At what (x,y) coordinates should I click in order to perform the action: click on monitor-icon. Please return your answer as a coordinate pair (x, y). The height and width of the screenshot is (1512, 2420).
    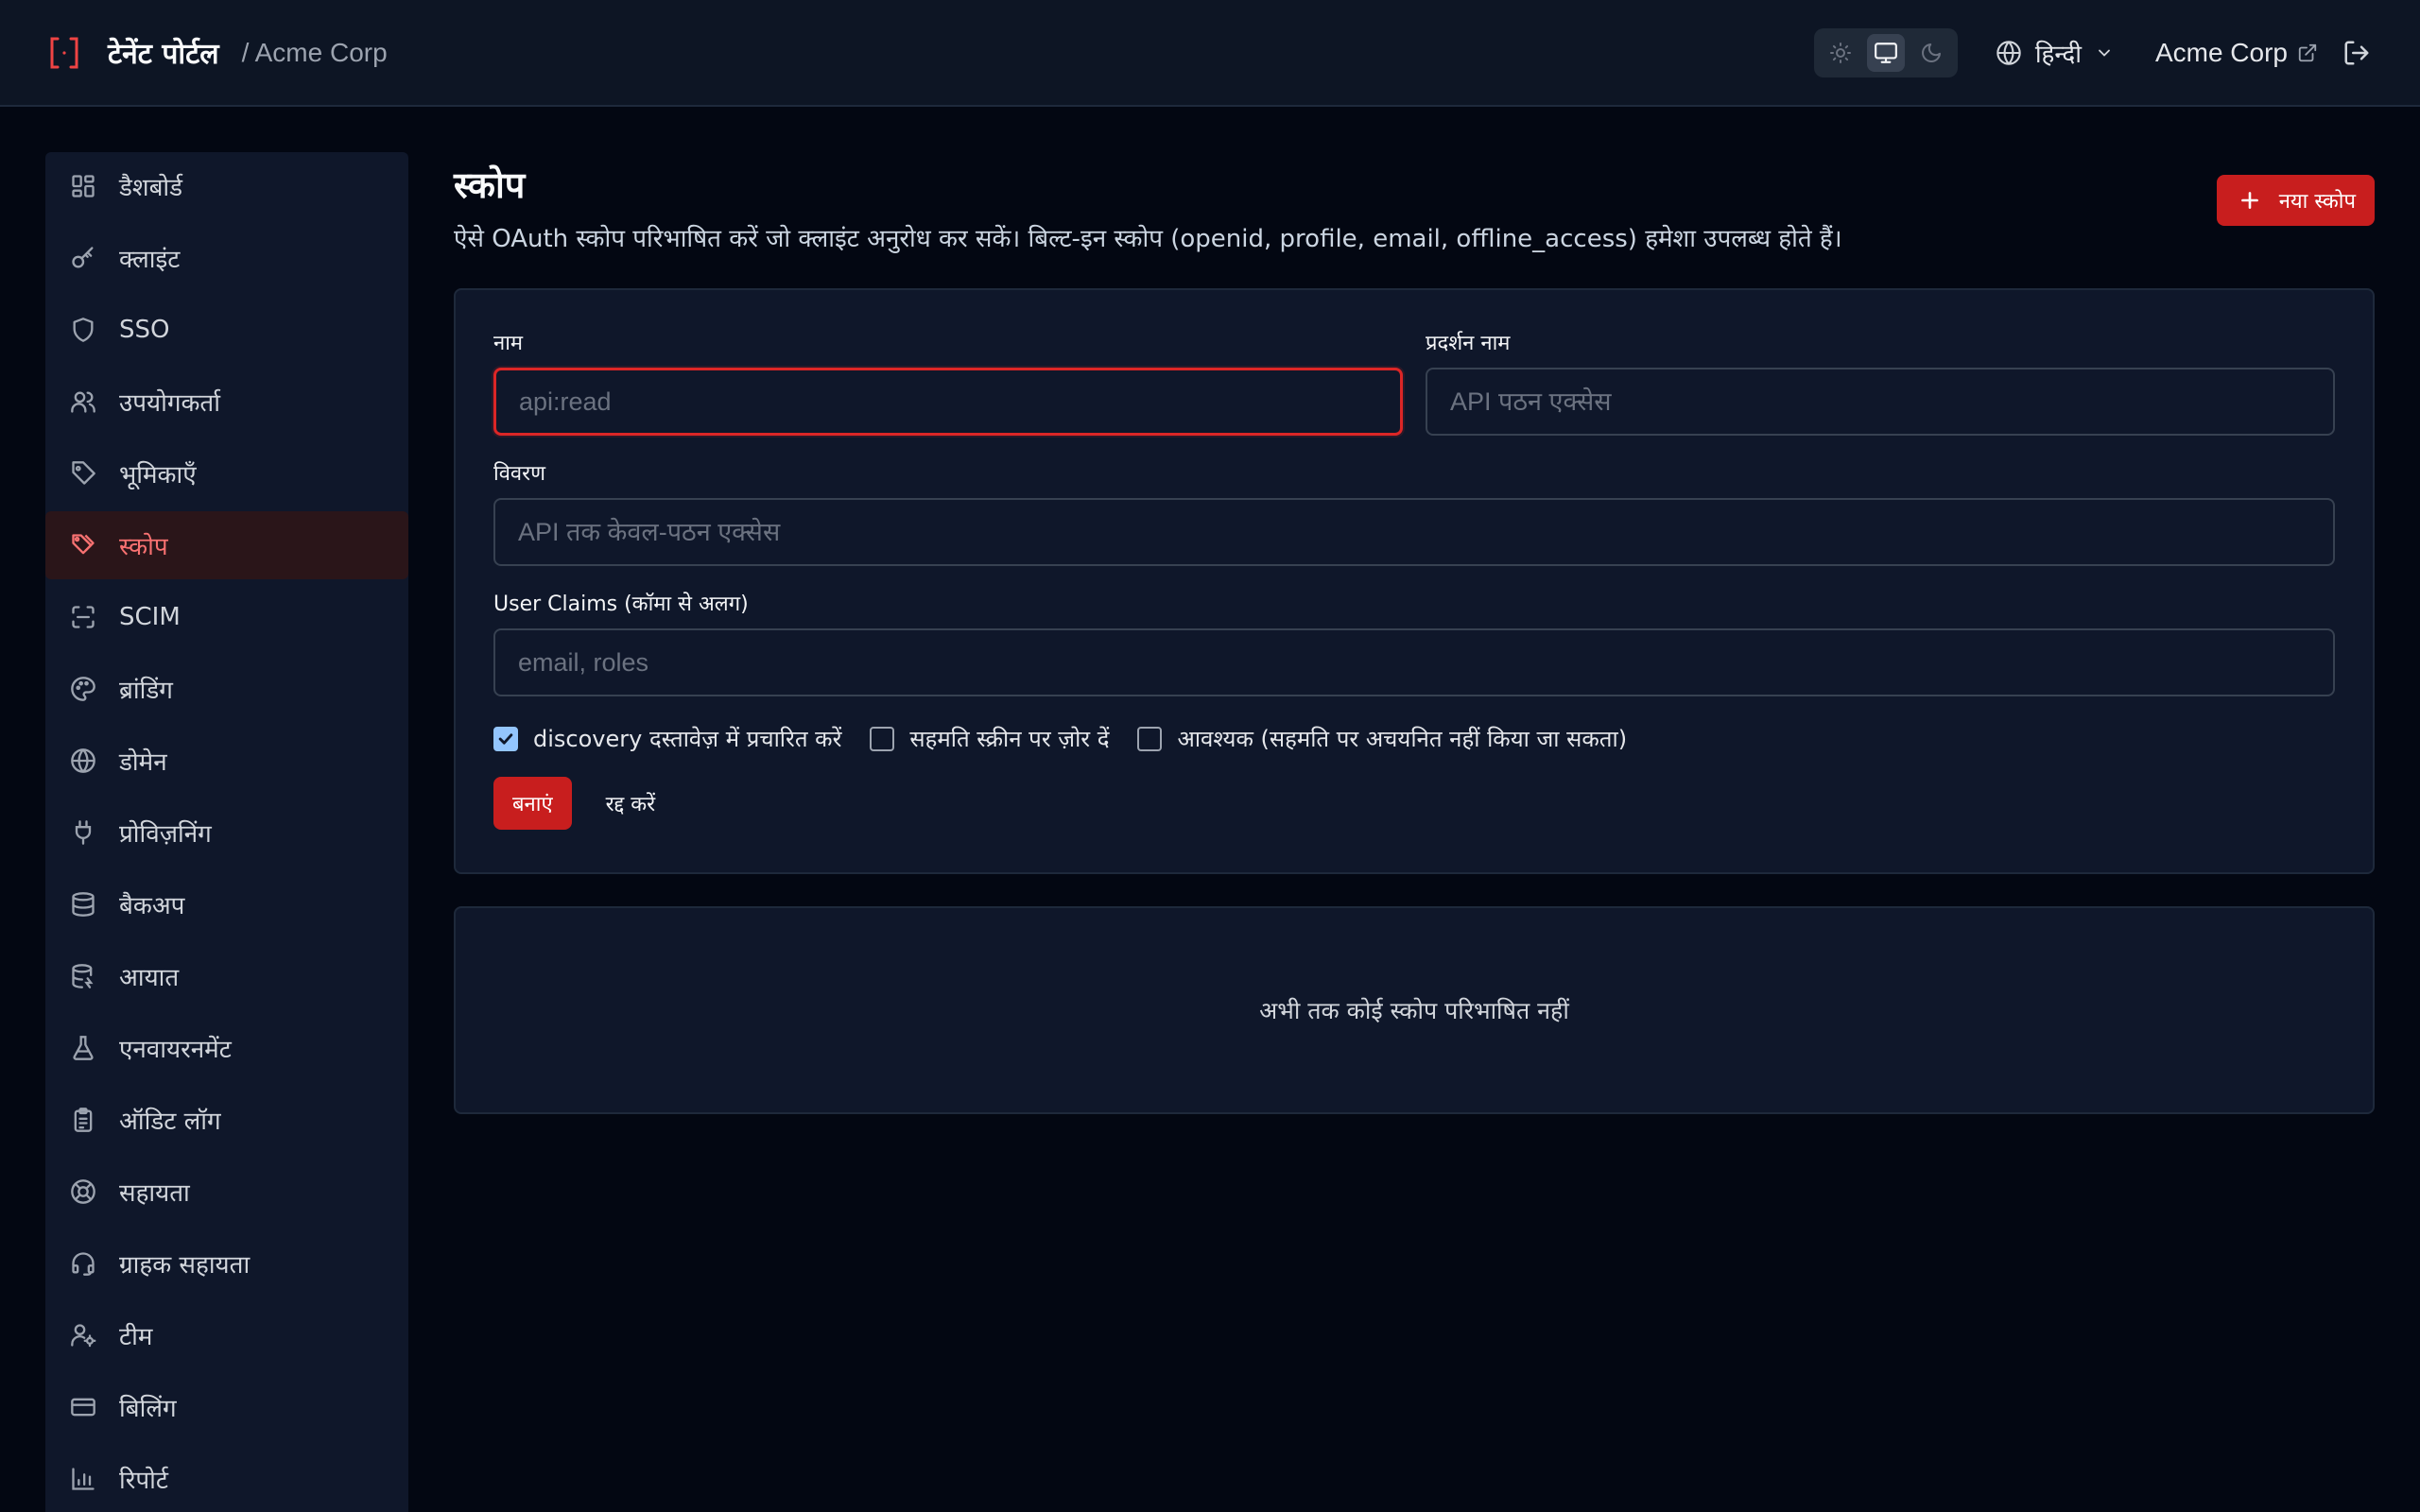
    Looking at the image, I should click on (1886, 53).